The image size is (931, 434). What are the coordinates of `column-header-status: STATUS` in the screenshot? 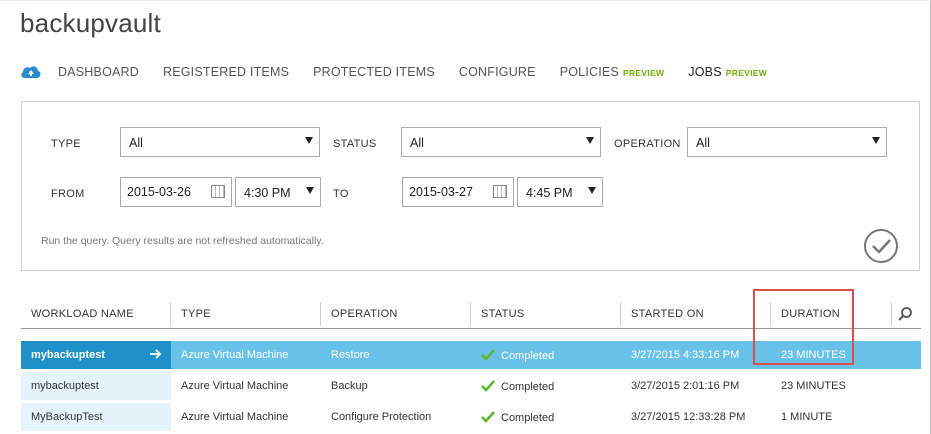 It's located at (503, 314).